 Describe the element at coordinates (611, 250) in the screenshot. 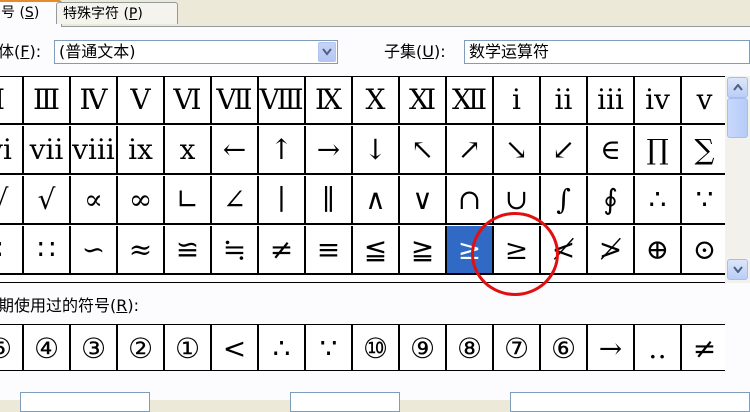

I see `symbol-cell: ≯` at that location.